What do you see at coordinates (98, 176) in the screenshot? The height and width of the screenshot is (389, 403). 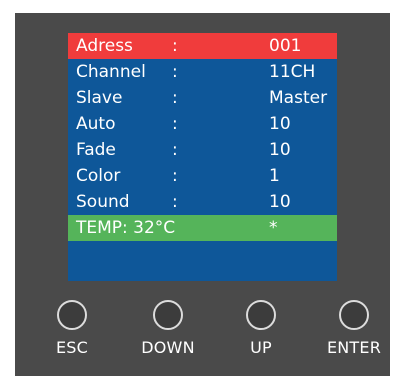 I see `menu-row-label: Color` at bounding box center [98, 176].